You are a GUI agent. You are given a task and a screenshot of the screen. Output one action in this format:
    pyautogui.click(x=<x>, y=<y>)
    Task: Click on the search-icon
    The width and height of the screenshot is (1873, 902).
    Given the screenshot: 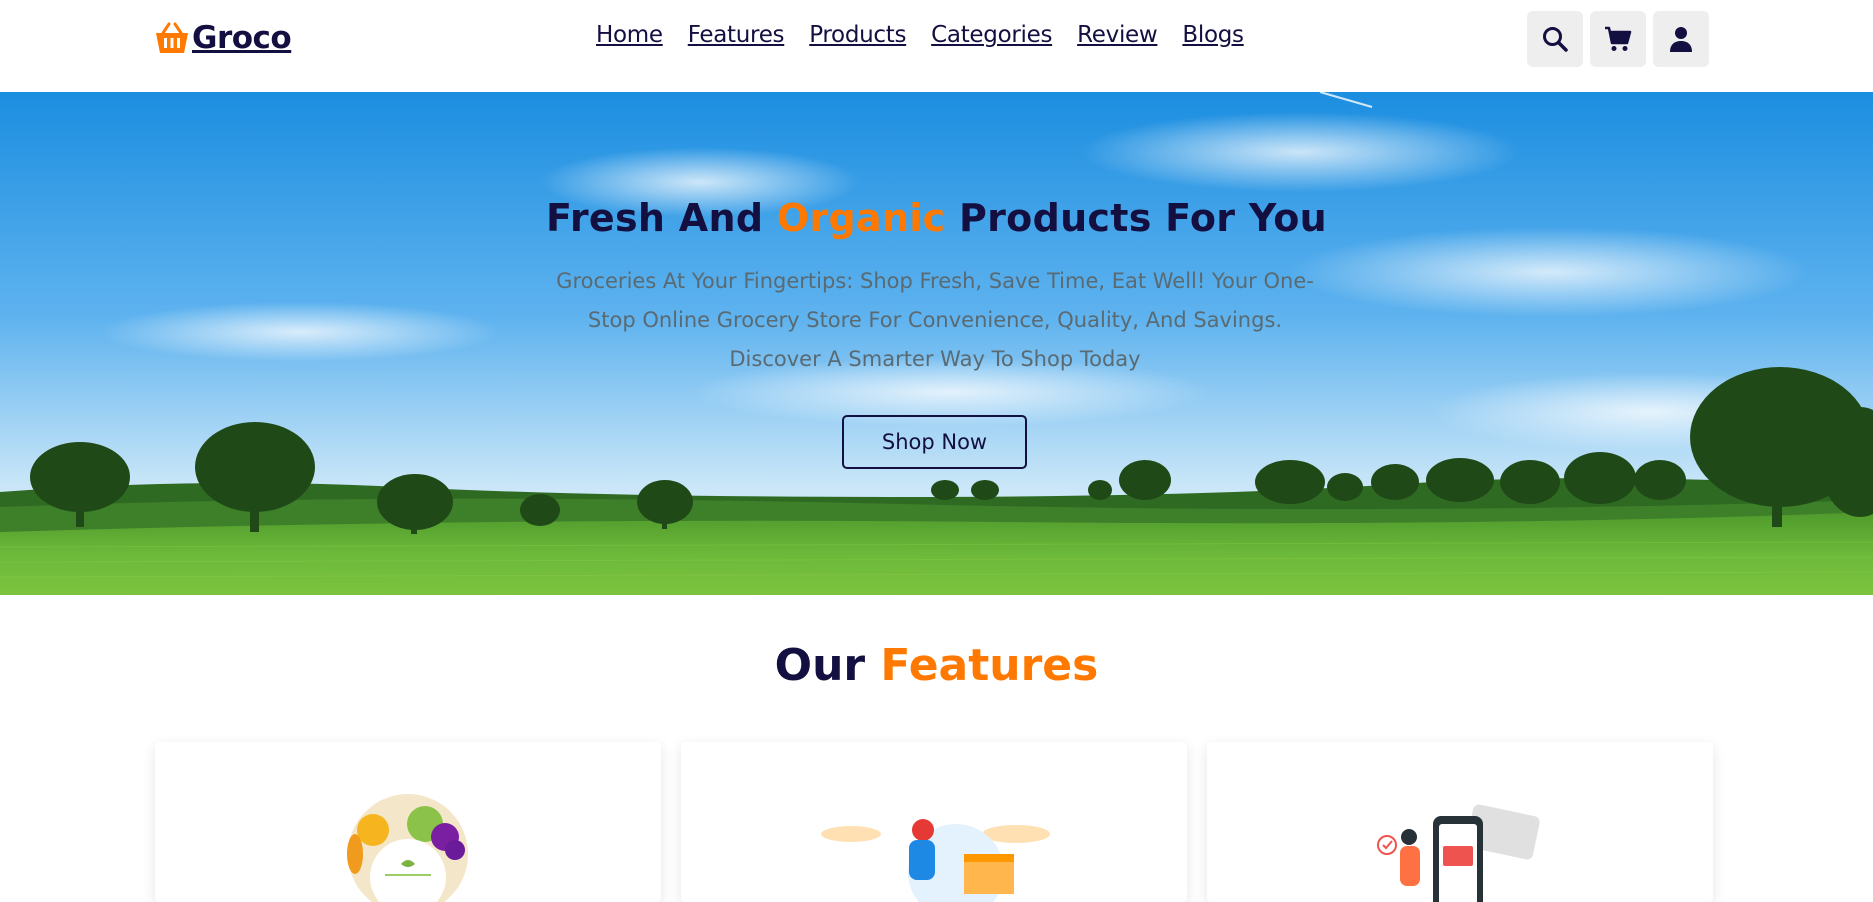 What is the action you would take?
    pyautogui.click(x=1555, y=39)
    